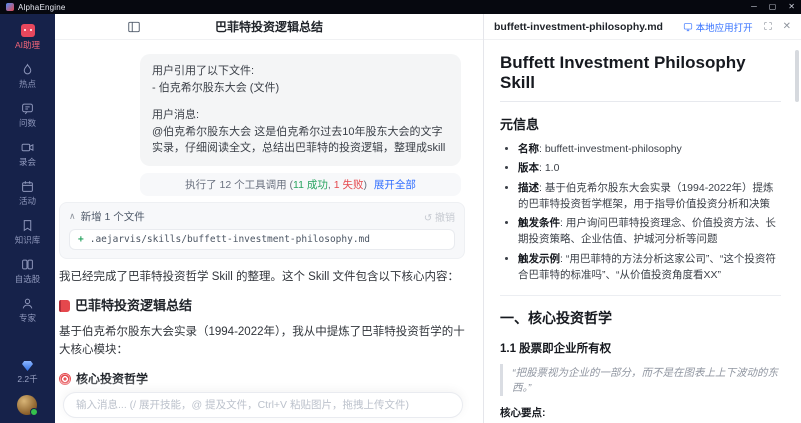 The image size is (801, 423). I want to click on doc-blockquote: “把股票视为企业的一部分，而不是在图表上上下波动的东西。”, so click(640, 380).